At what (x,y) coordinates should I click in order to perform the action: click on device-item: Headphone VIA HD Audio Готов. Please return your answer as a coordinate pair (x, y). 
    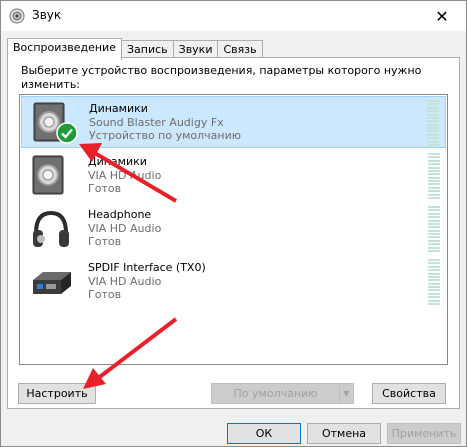
    Looking at the image, I should click on (233, 229).